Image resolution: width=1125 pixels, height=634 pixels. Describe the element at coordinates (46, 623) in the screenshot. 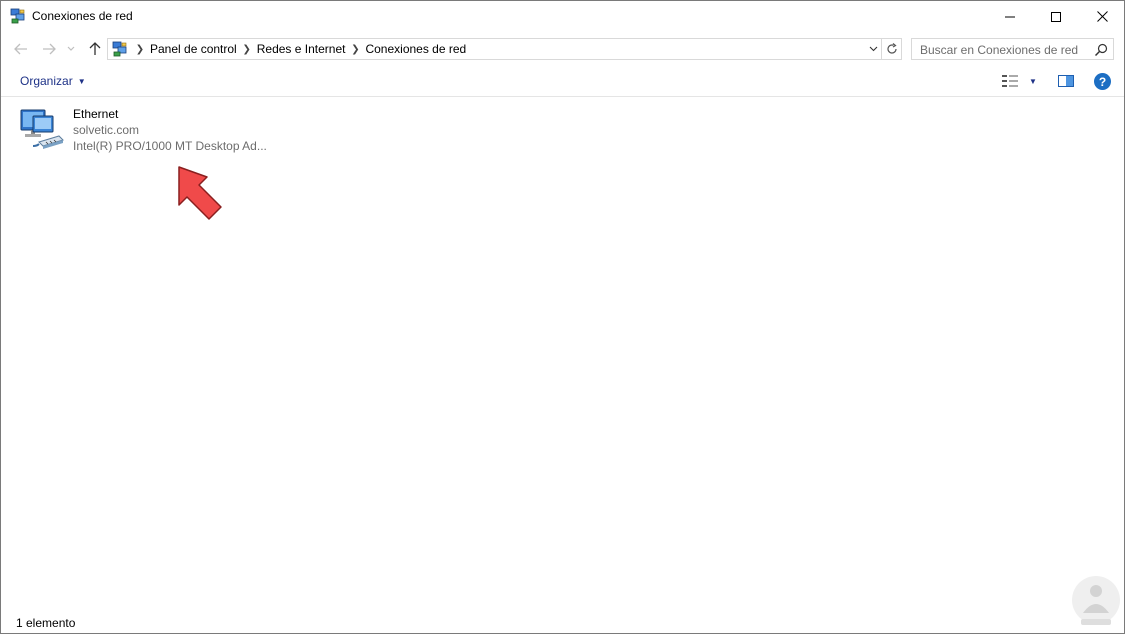

I see `item-count: 1 elemento` at that location.